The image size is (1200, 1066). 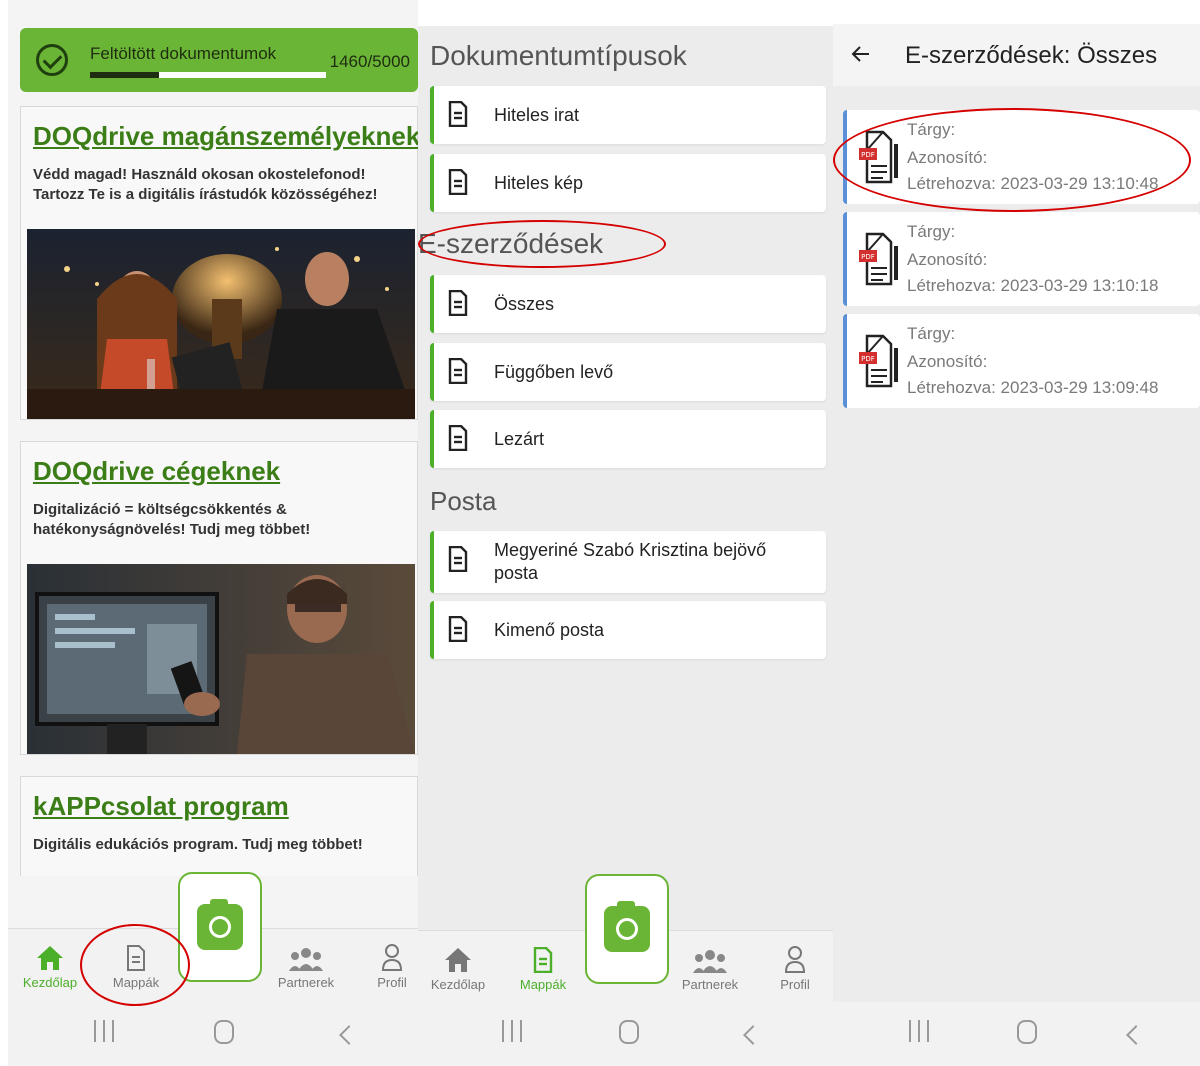 What do you see at coordinates (221, 659) in the screenshot?
I see `promo-photo-business` at bounding box center [221, 659].